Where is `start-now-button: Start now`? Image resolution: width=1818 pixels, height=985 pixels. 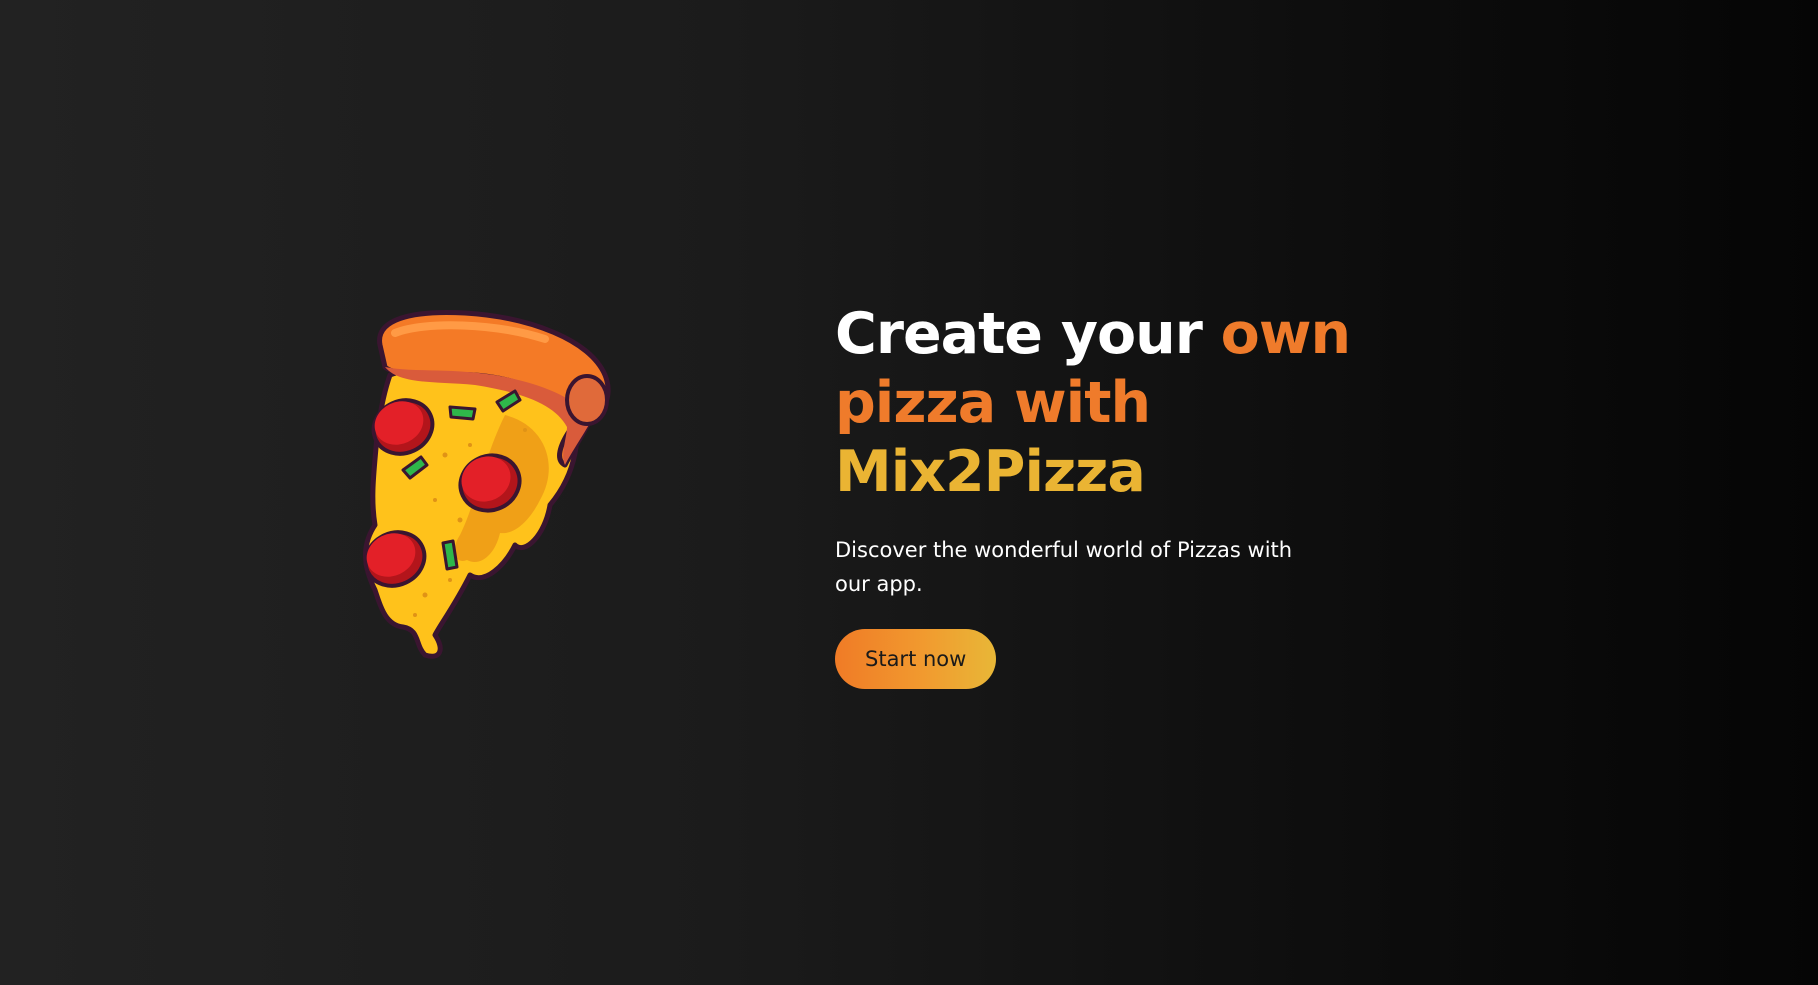 start-now-button: Start now is located at coordinates (916, 659).